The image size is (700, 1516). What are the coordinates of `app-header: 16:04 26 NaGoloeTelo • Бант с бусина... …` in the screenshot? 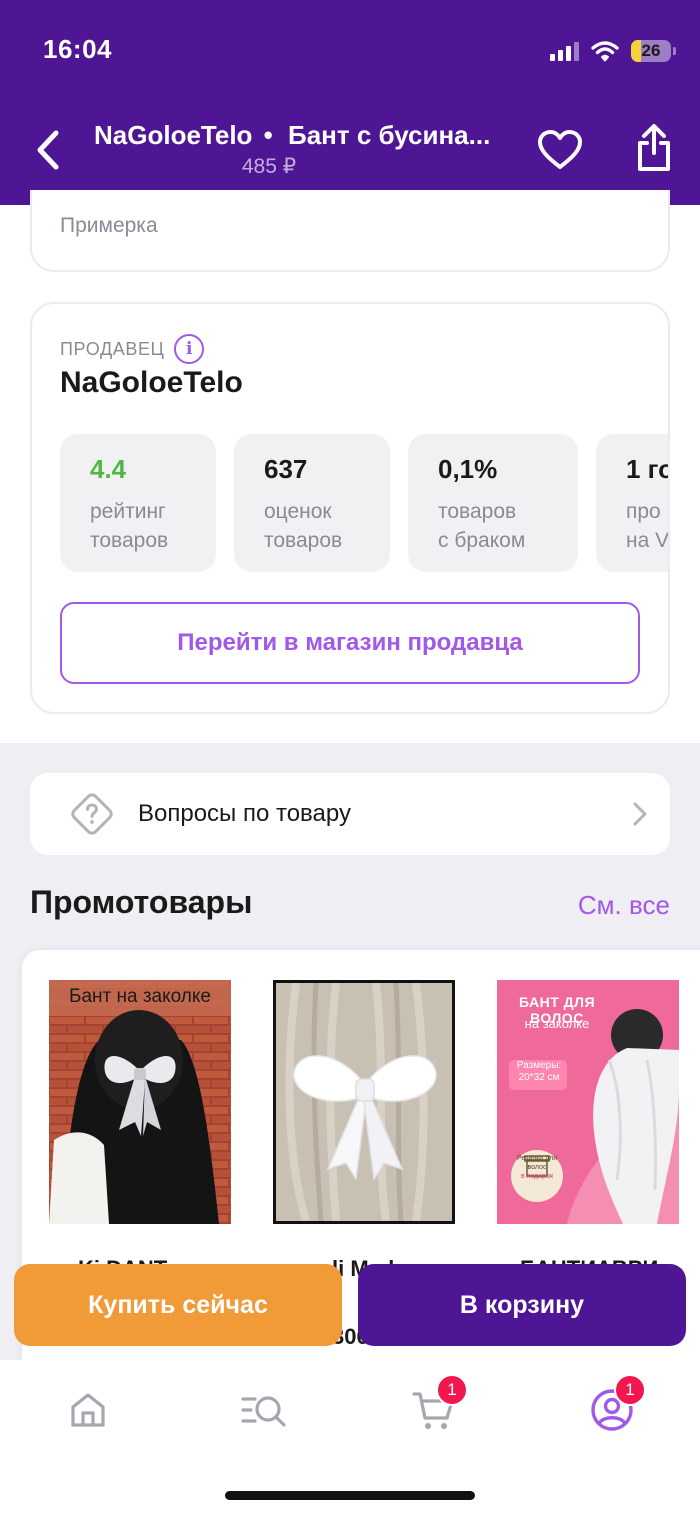 It's located at (350, 102).